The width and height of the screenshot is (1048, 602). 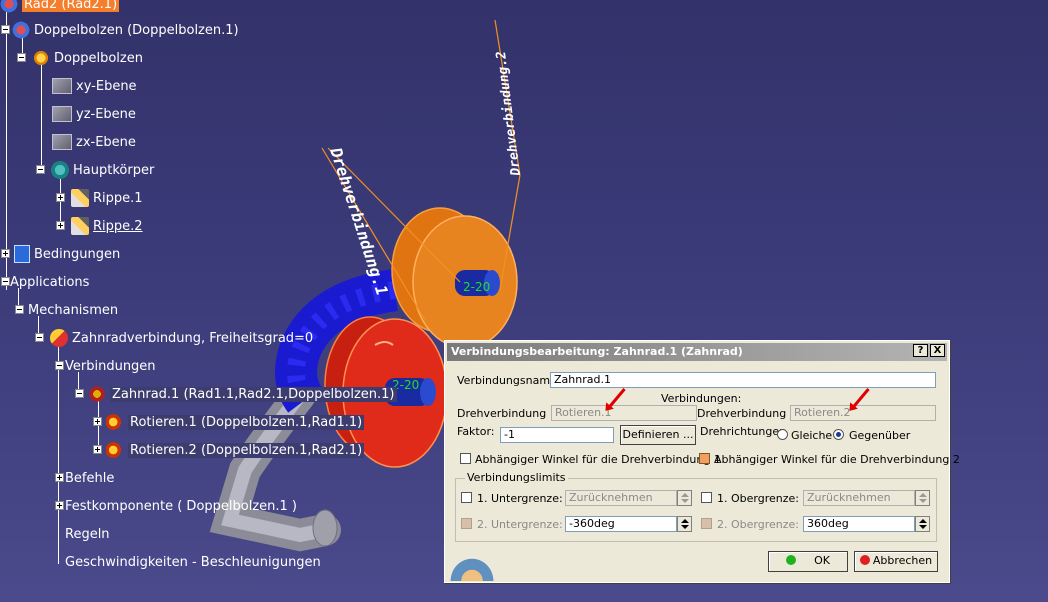 What do you see at coordinates (253, 394) in the screenshot?
I see `tree-node-label: Zahnrad.1 (Rad1.1,Rad2.1,Doppelbolzen.1)` at bounding box center [253, 394].